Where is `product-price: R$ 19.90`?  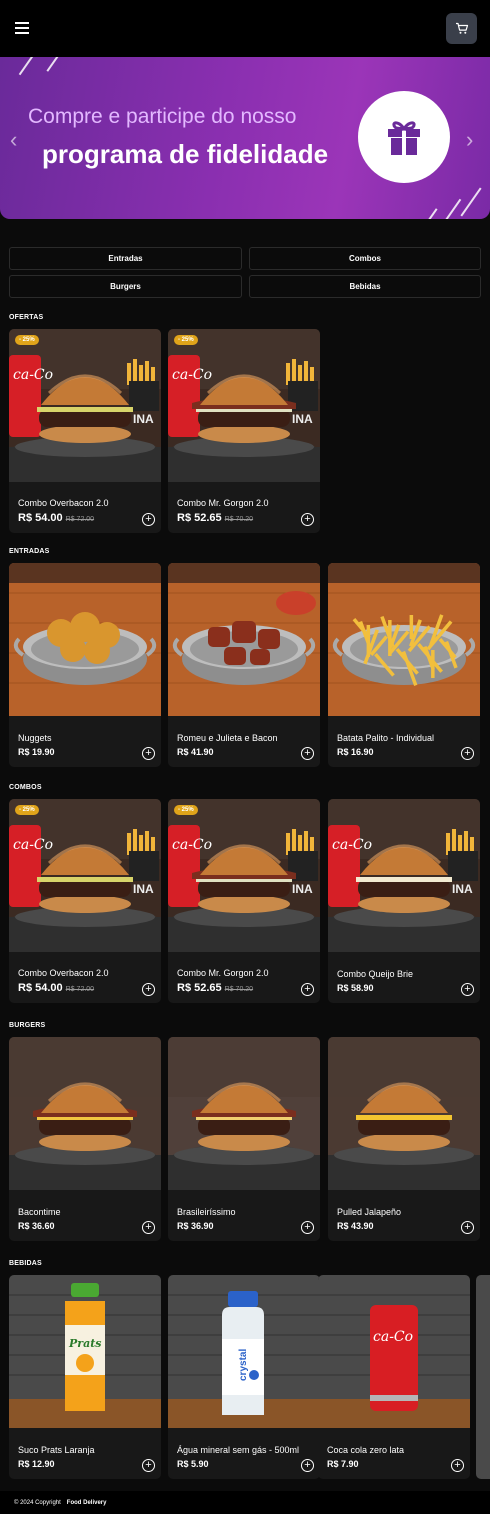 product-price: R$ 19.90 is located at coordinates (36, 752).